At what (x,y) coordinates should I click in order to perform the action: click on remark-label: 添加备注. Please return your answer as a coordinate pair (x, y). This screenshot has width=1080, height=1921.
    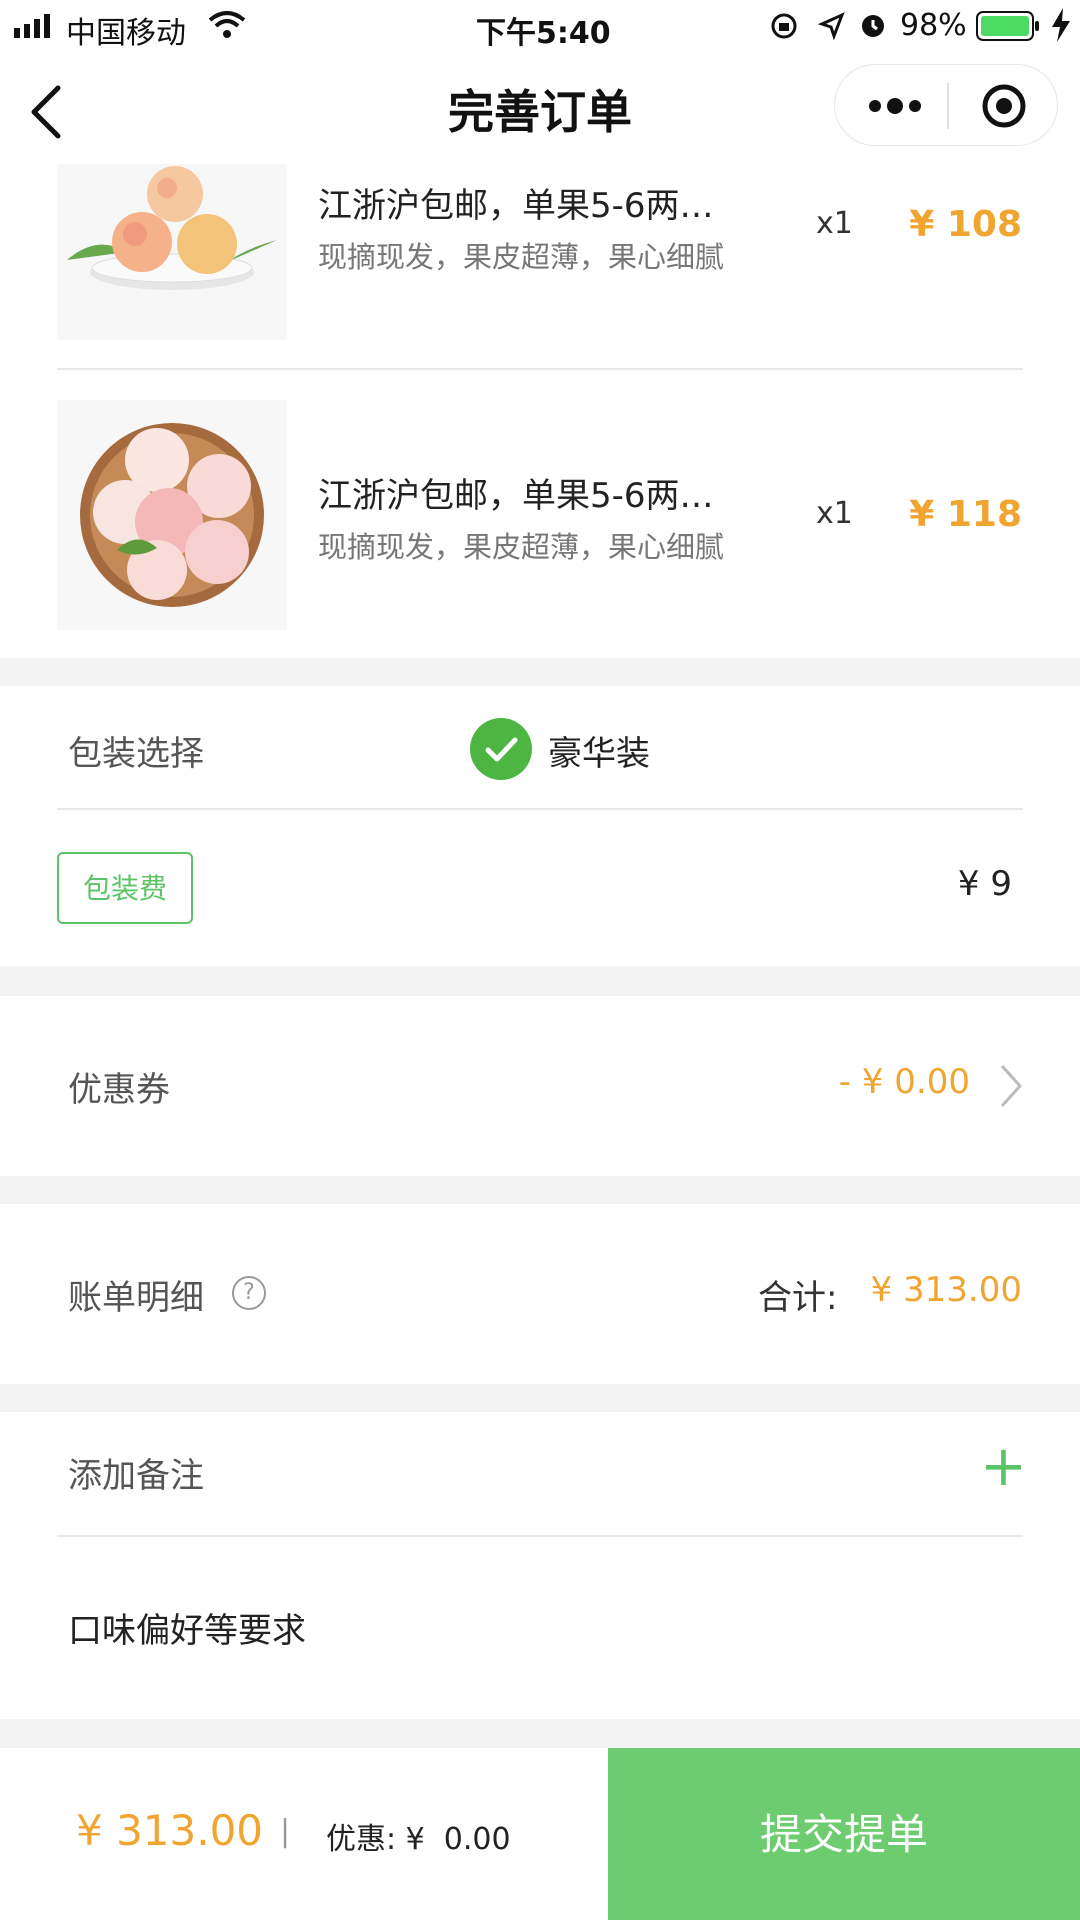
    Looking at the image, I should click on (136, 1476).